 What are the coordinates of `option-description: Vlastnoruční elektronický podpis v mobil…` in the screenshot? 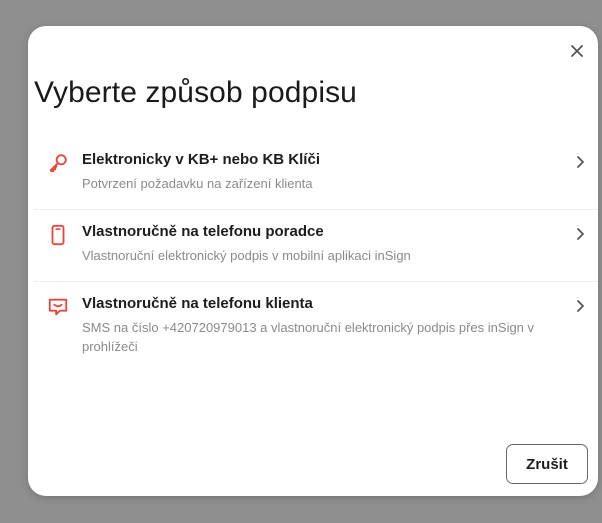 It's located at (246, 255).